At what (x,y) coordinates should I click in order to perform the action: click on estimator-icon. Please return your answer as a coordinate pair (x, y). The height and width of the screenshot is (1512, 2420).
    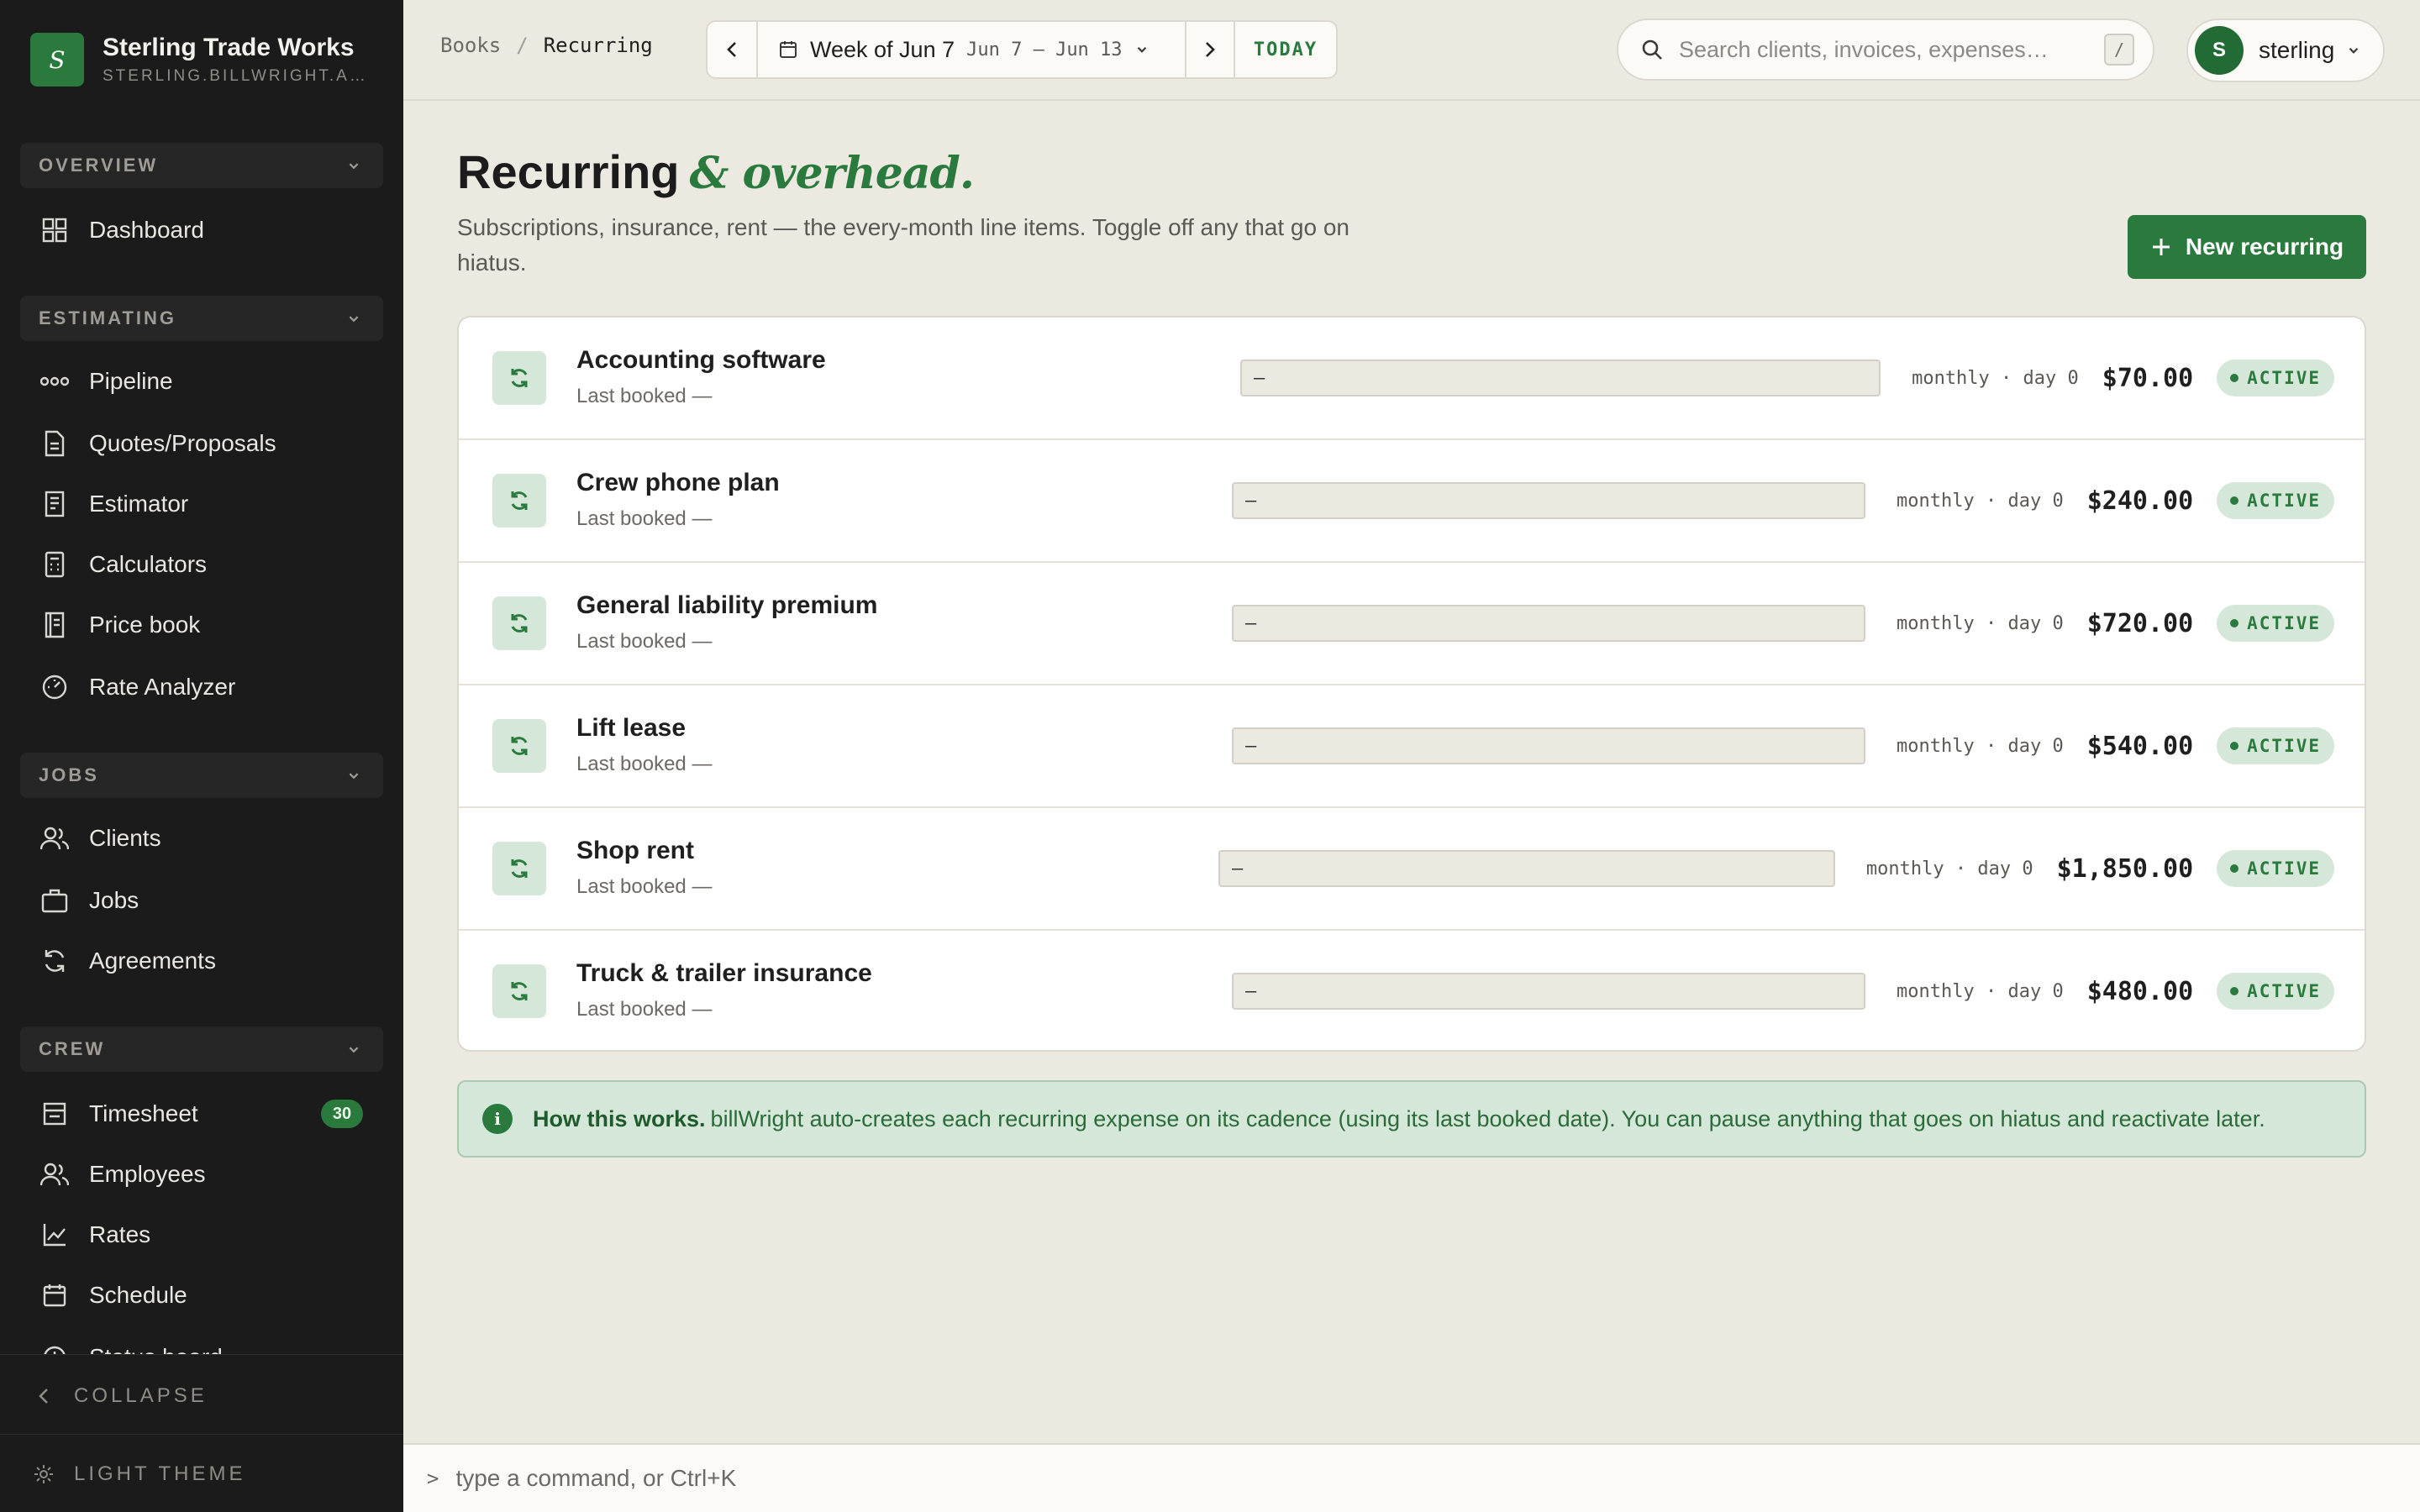
    Looking at the image, I should click on (54, 504).